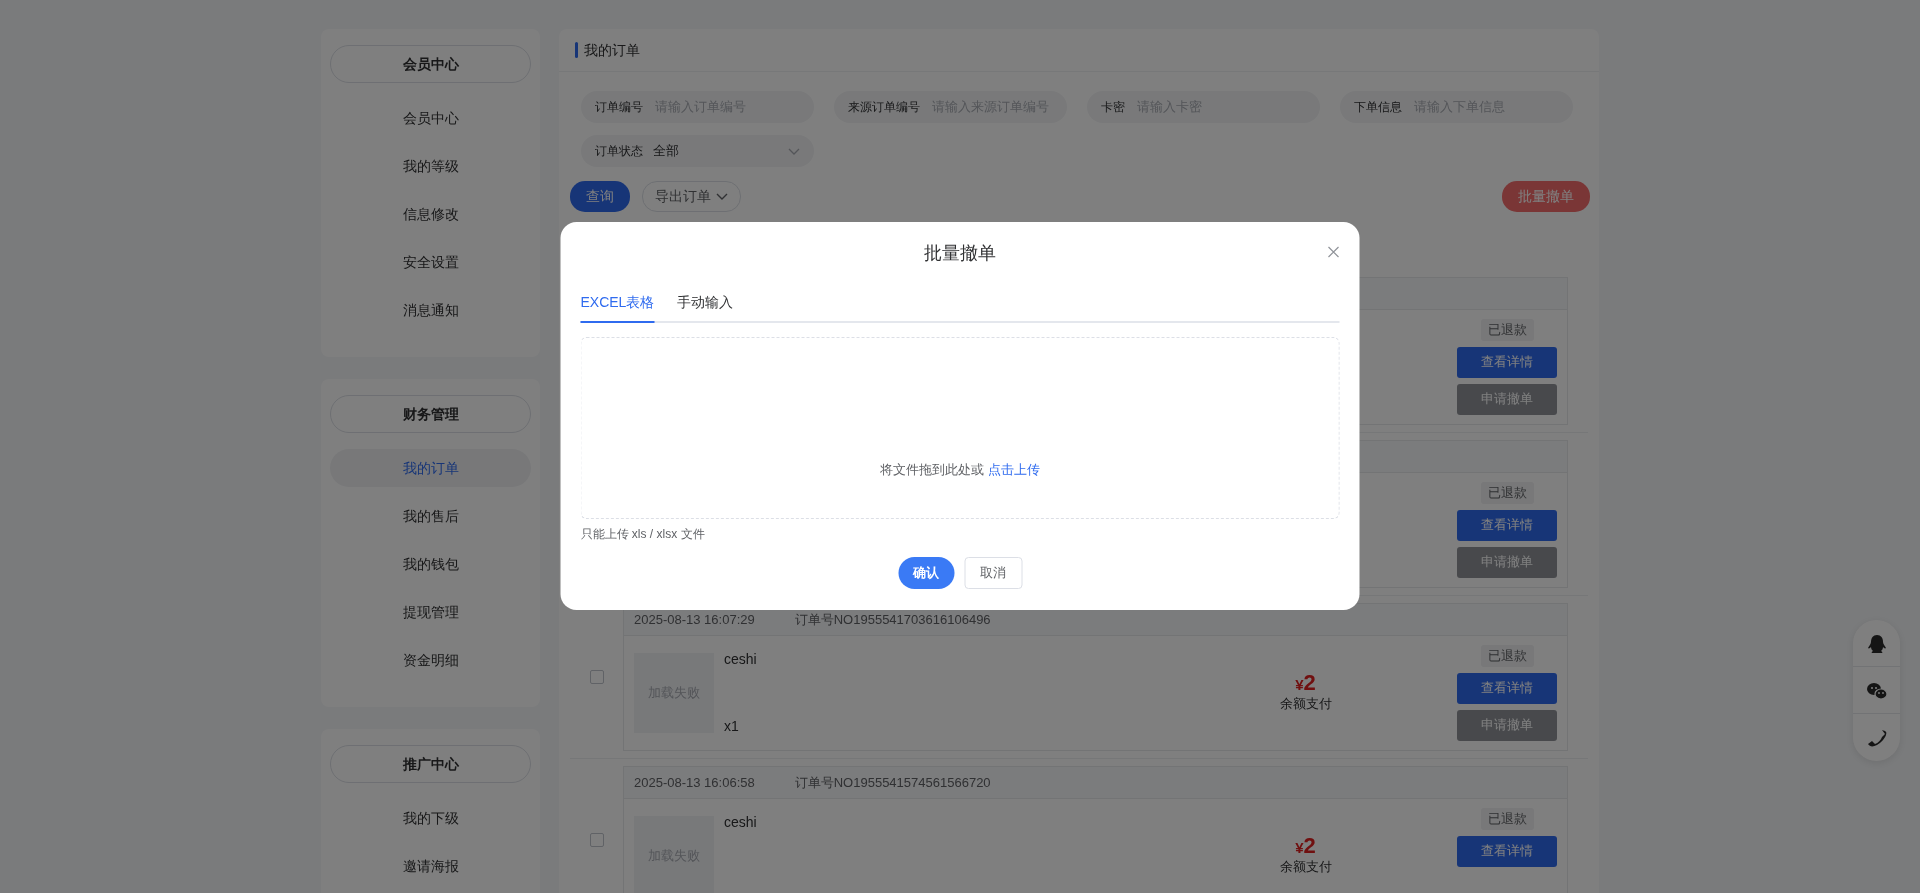  Describe the element at coordinates (892, 782) in the screenshot. I see `order-number: 订单号NO1955541574561566720` at that location.